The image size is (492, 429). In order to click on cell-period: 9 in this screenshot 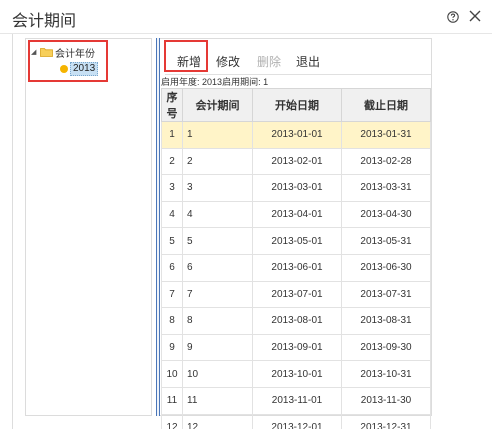, I will do `click(217, 347)`.